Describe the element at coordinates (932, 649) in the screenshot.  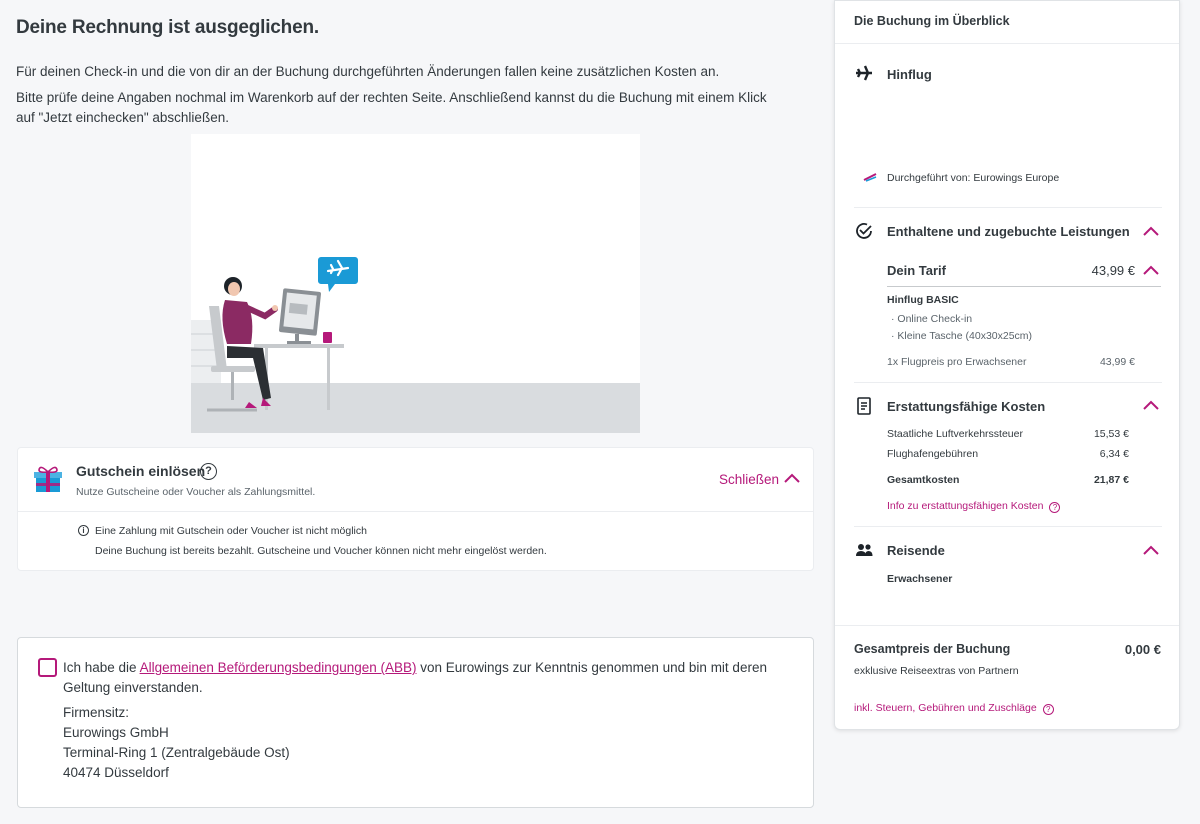
I see `total-label: Gesamtpreis der Buchung` at that location.